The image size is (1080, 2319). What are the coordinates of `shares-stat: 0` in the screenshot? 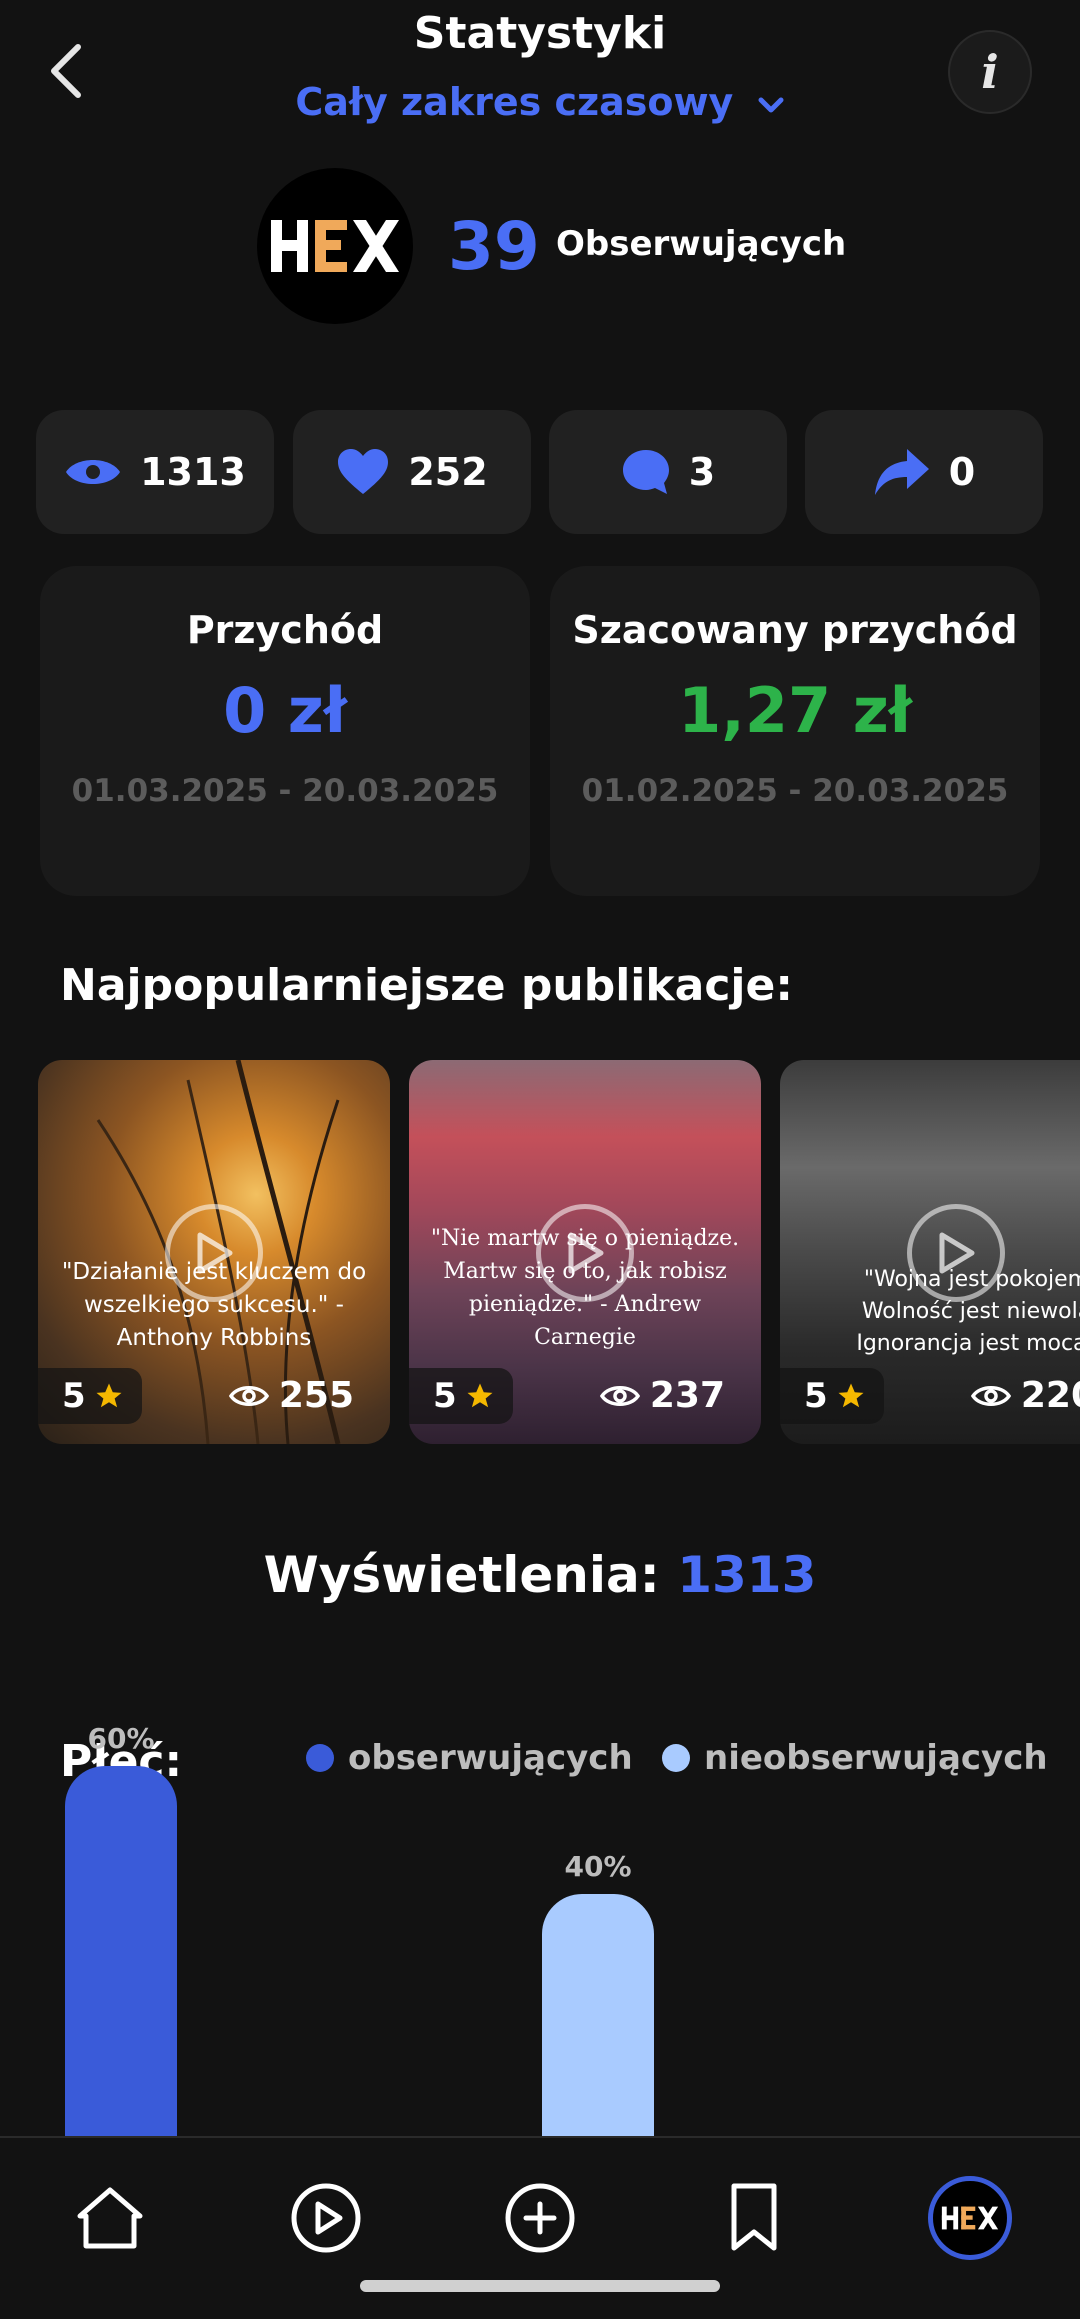 It's located at (924, 472).